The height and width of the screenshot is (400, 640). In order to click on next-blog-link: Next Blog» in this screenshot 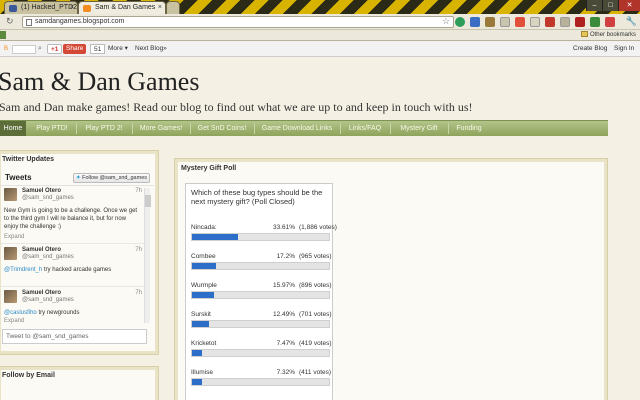, I will do `click(151, 49)`.